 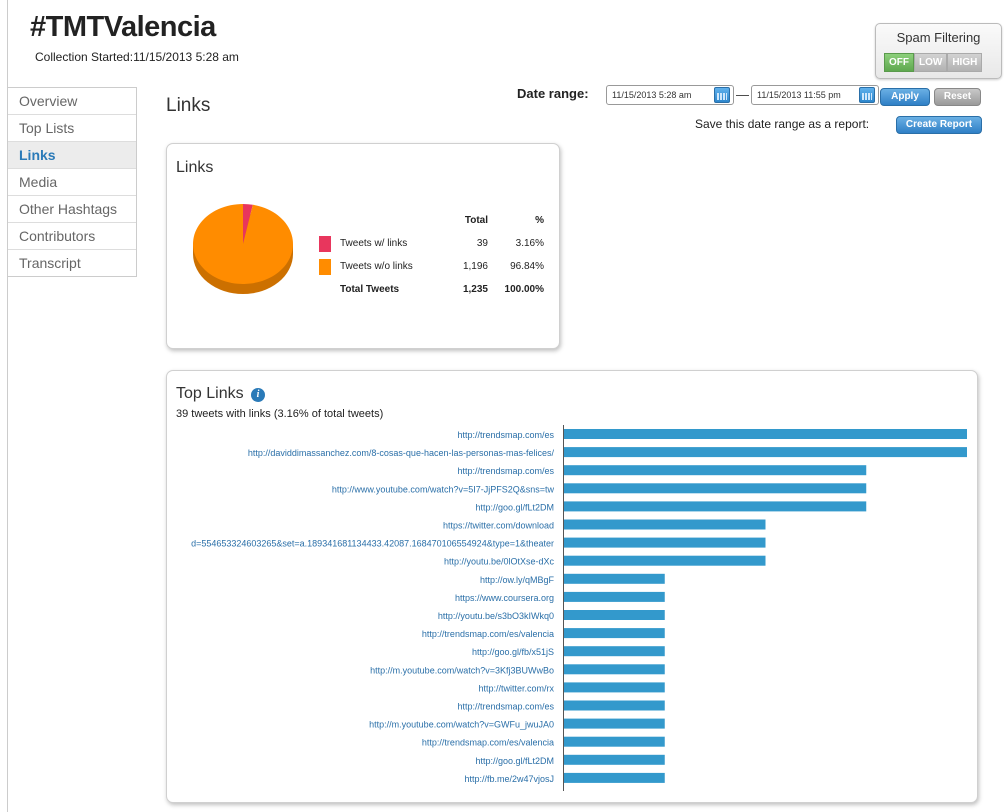 I want to click on total-header: Total, so click(x=476, y=220).